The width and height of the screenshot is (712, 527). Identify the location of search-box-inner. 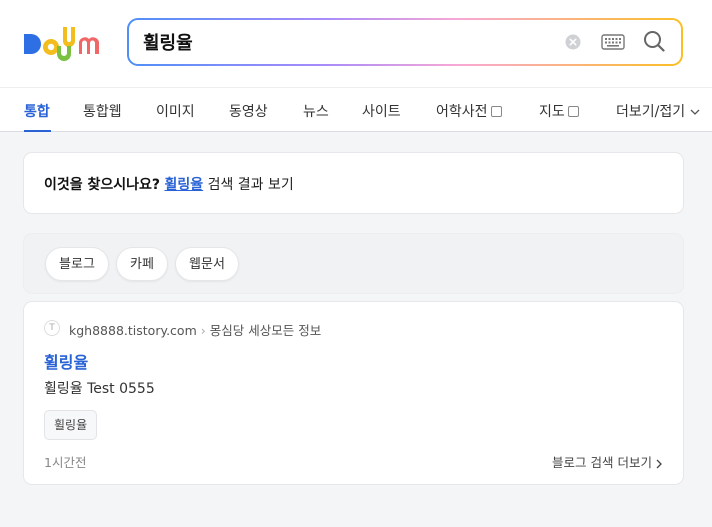
(405, 42).